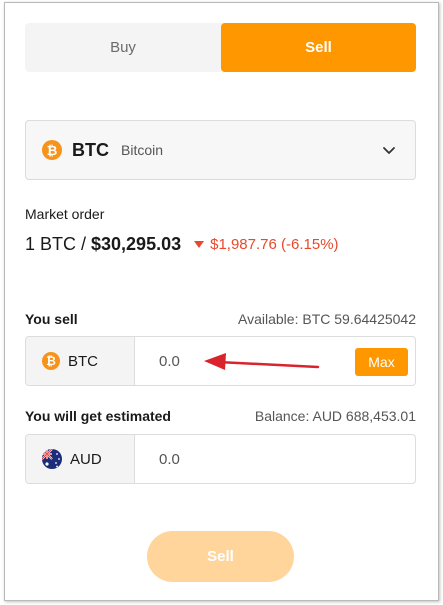 This screenshot has width=443, height=605. What do you see at coordinates (136, 244) in the screenshot?
I see `price-value: $30,295.03` at bounding box center [136, 244].